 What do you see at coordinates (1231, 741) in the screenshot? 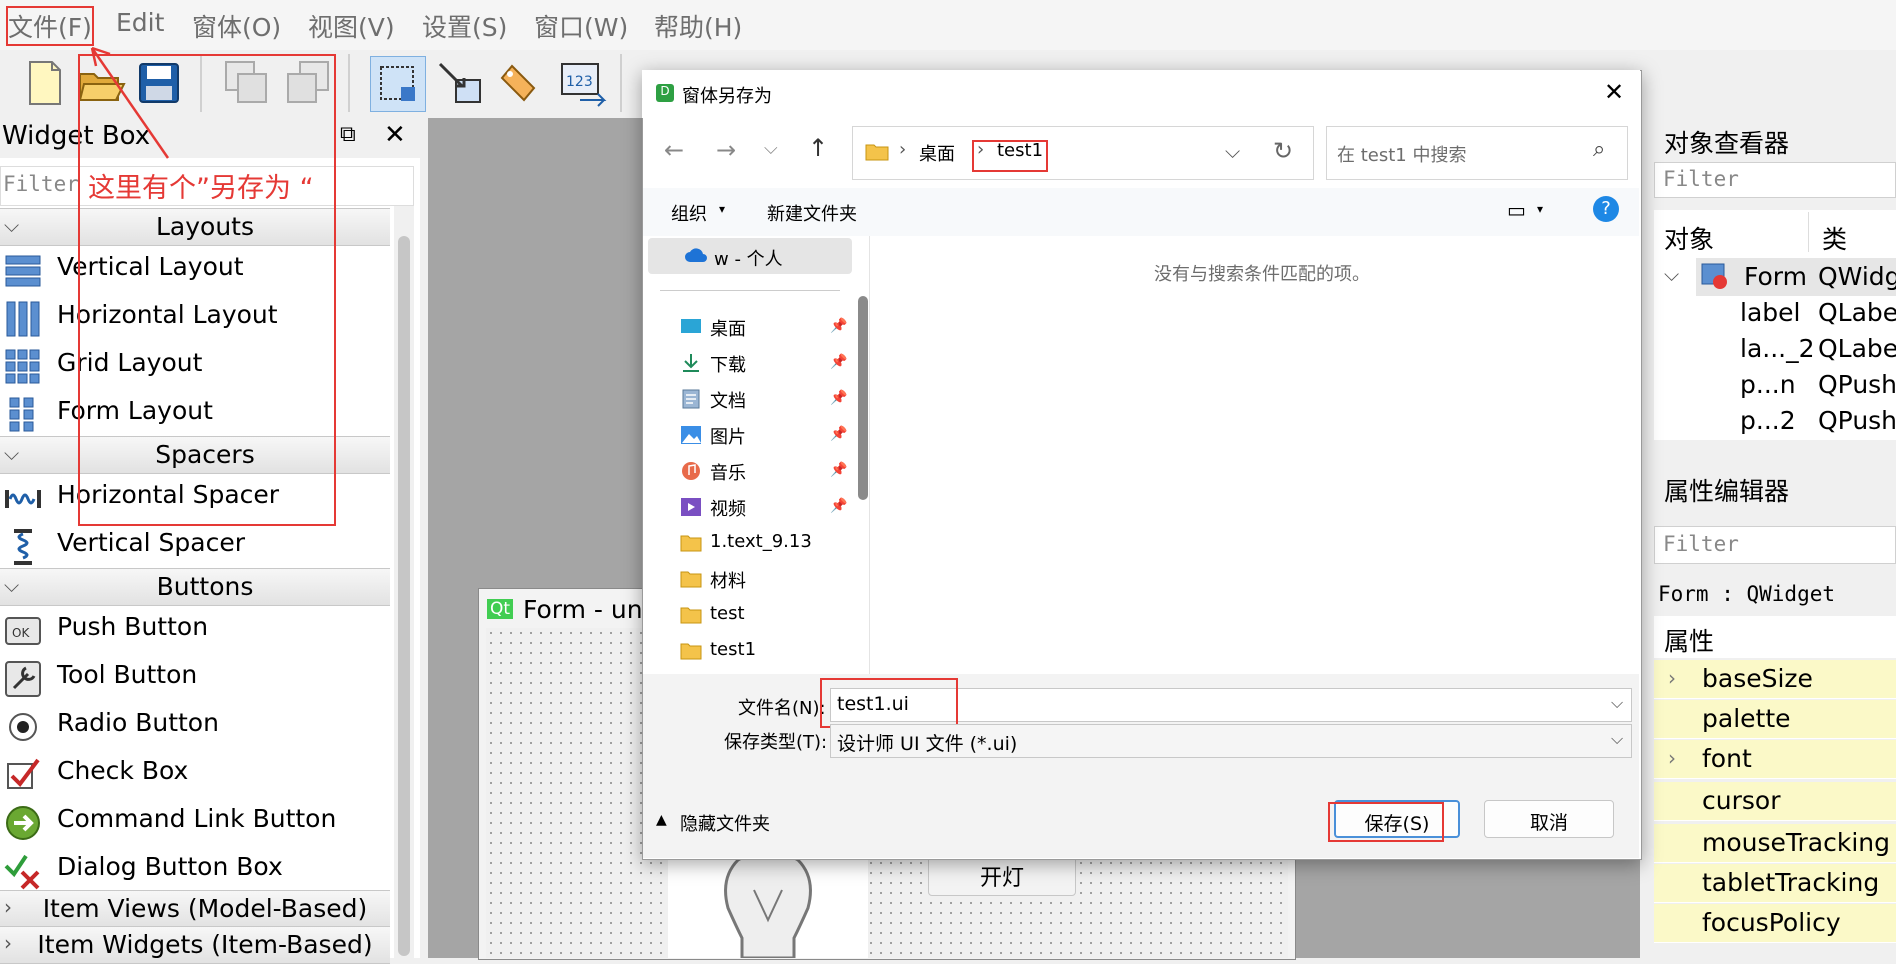
I see `filetype-select: 设计师 UI 文件 (*.ui) ⌵` at bounding box center [1231, 741].